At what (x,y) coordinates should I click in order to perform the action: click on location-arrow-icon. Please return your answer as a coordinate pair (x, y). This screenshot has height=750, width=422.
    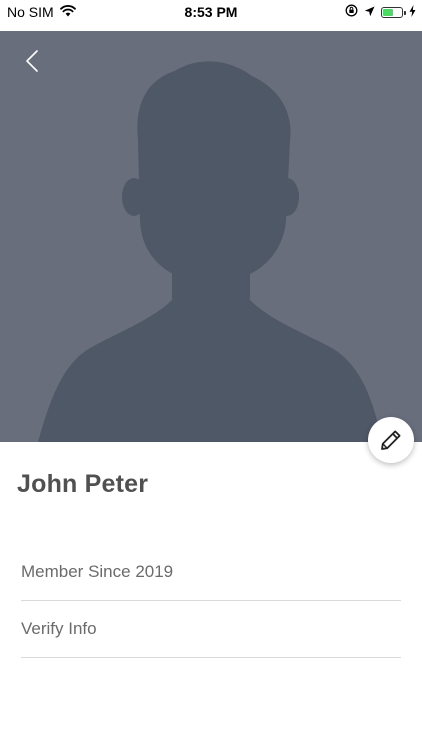
    Looking at the image, I should click on (369, 12).